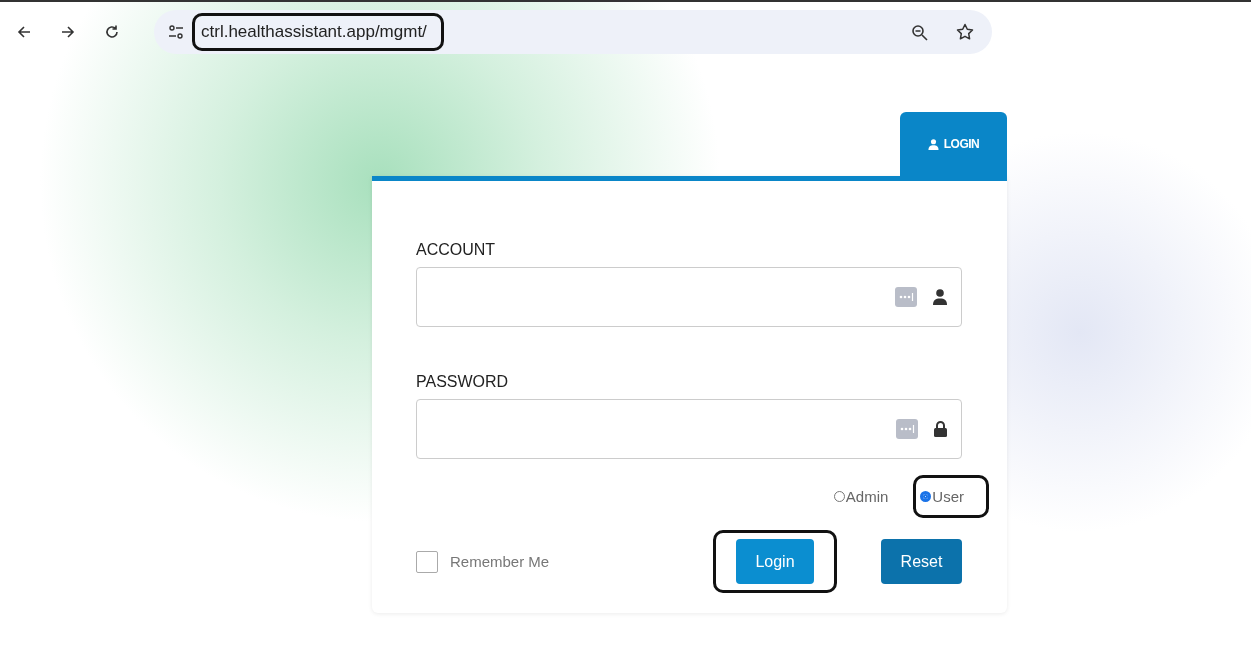  What do you see at coordinates (861, 496) in the screenshot?
I see `role-radio: Admin` at bounding box center [861, 496].